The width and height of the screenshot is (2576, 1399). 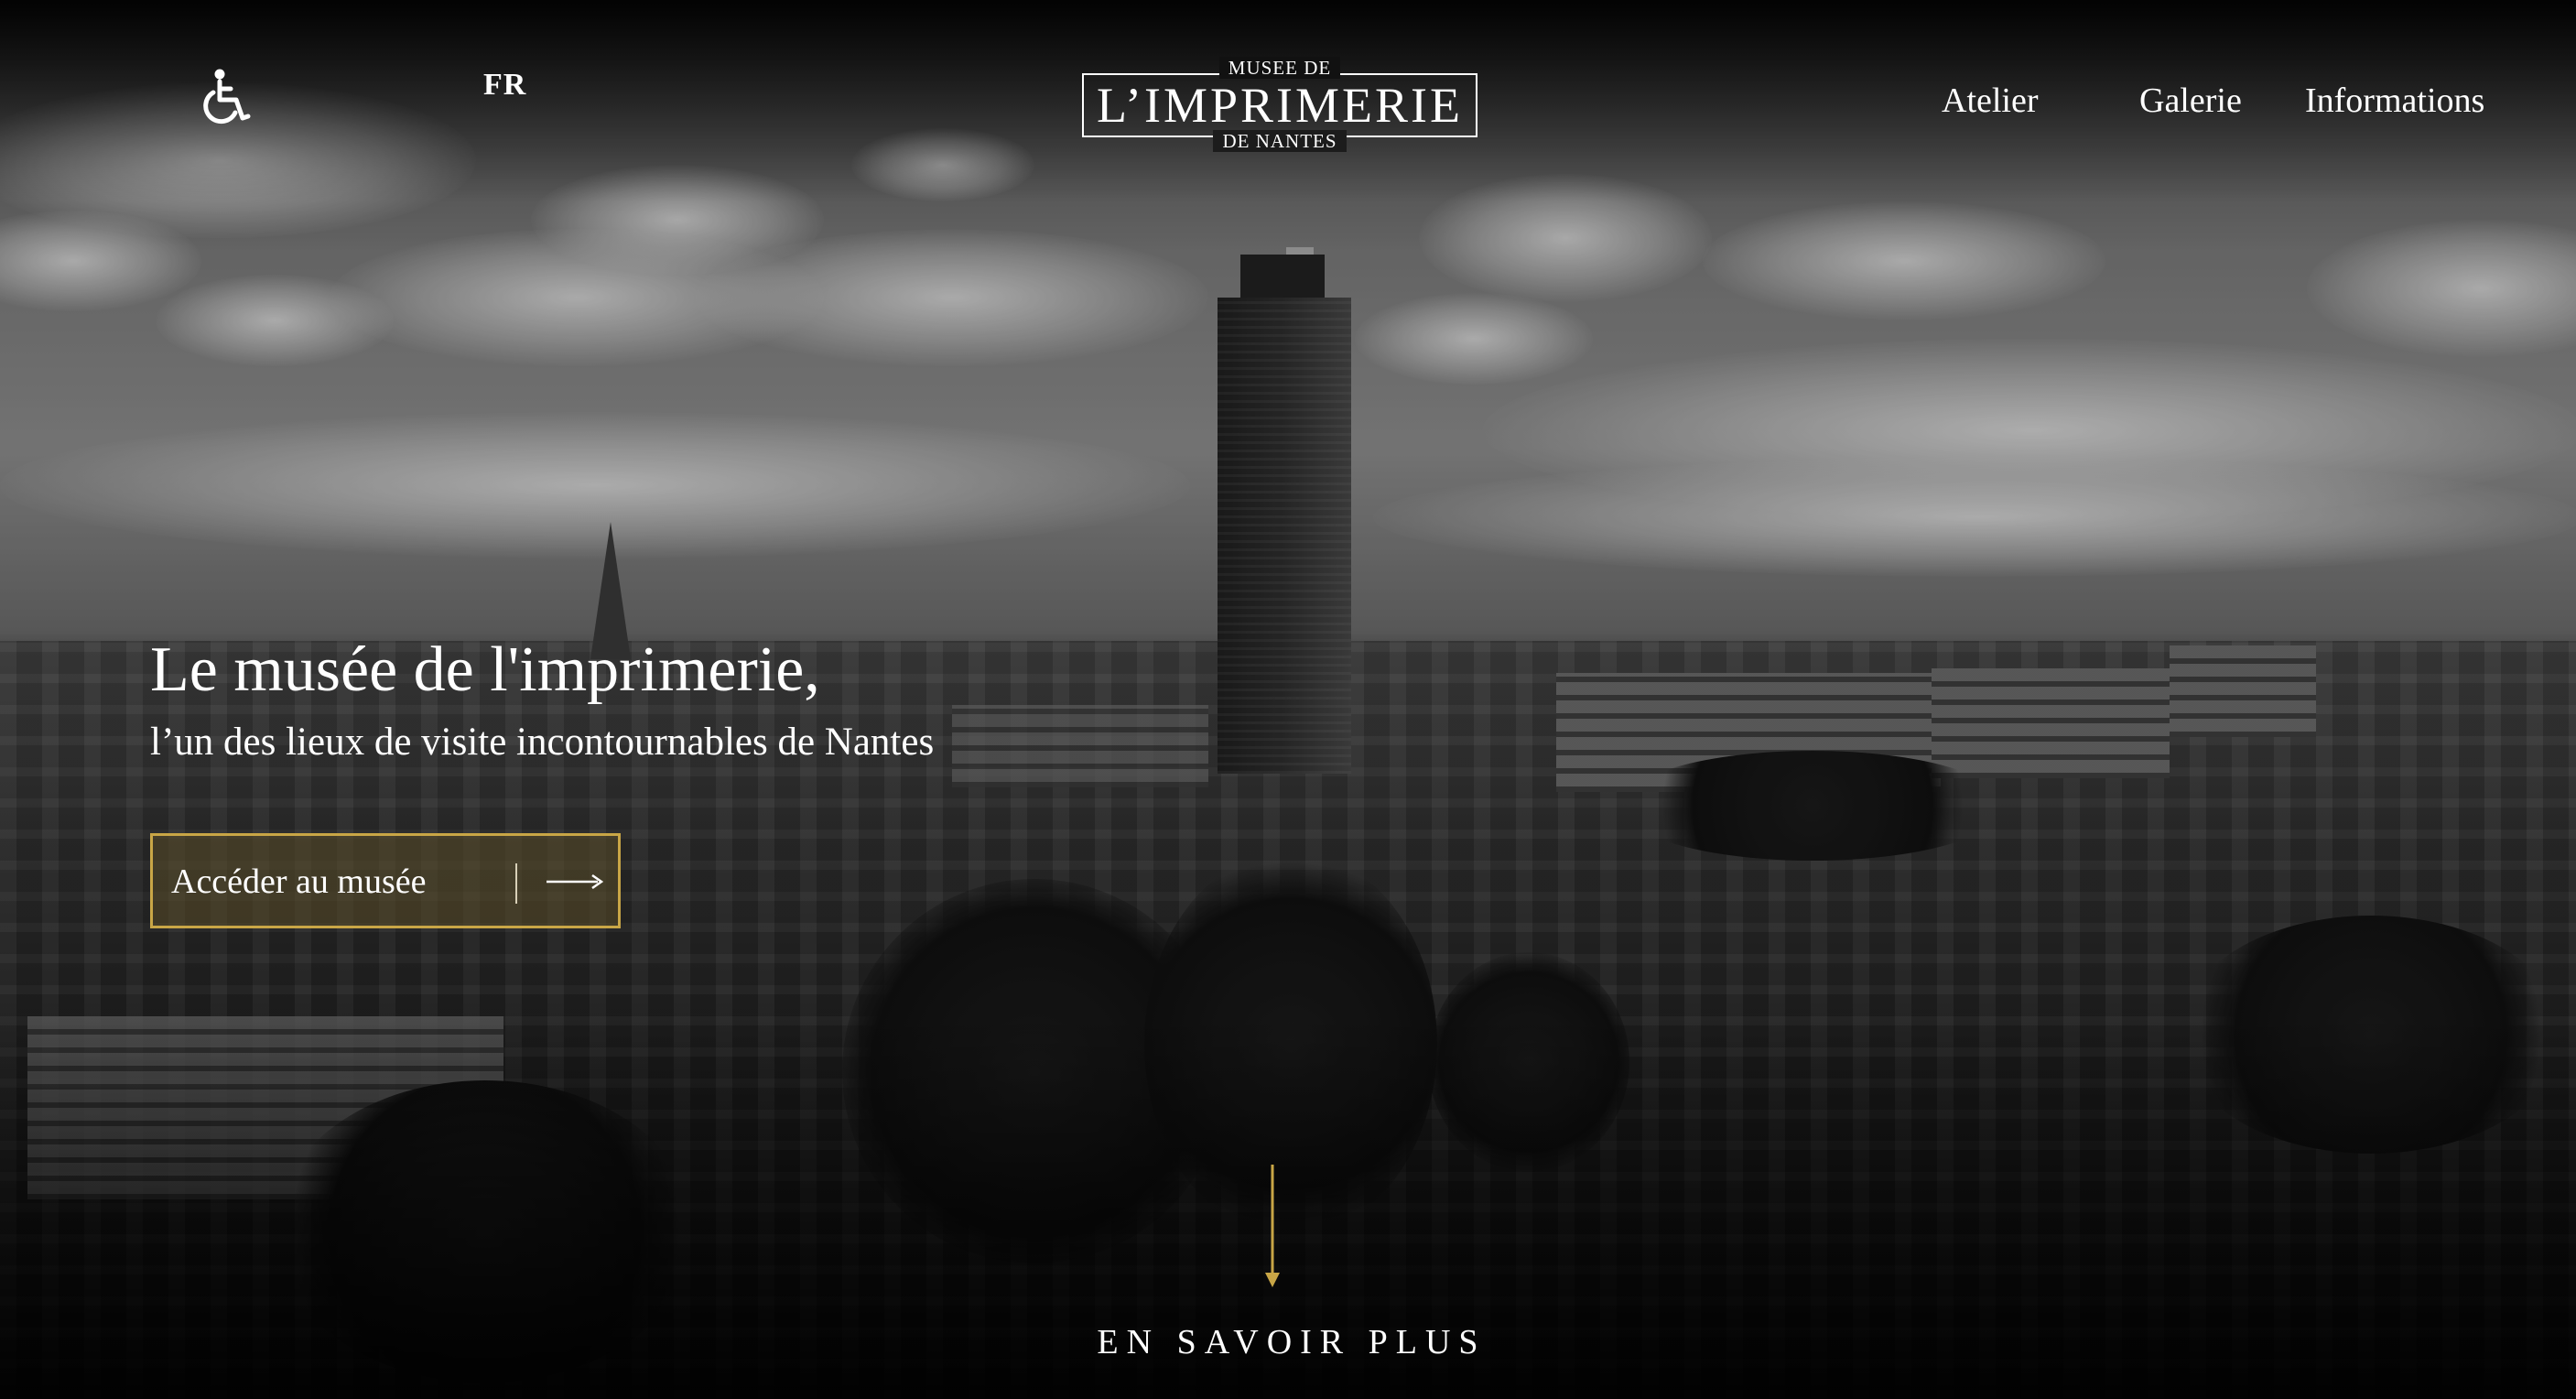 What do you see at coordinates (1272, 1227) in the screenshot?
I see `arrow-down-icon` at bounding box center [1272, 1227].